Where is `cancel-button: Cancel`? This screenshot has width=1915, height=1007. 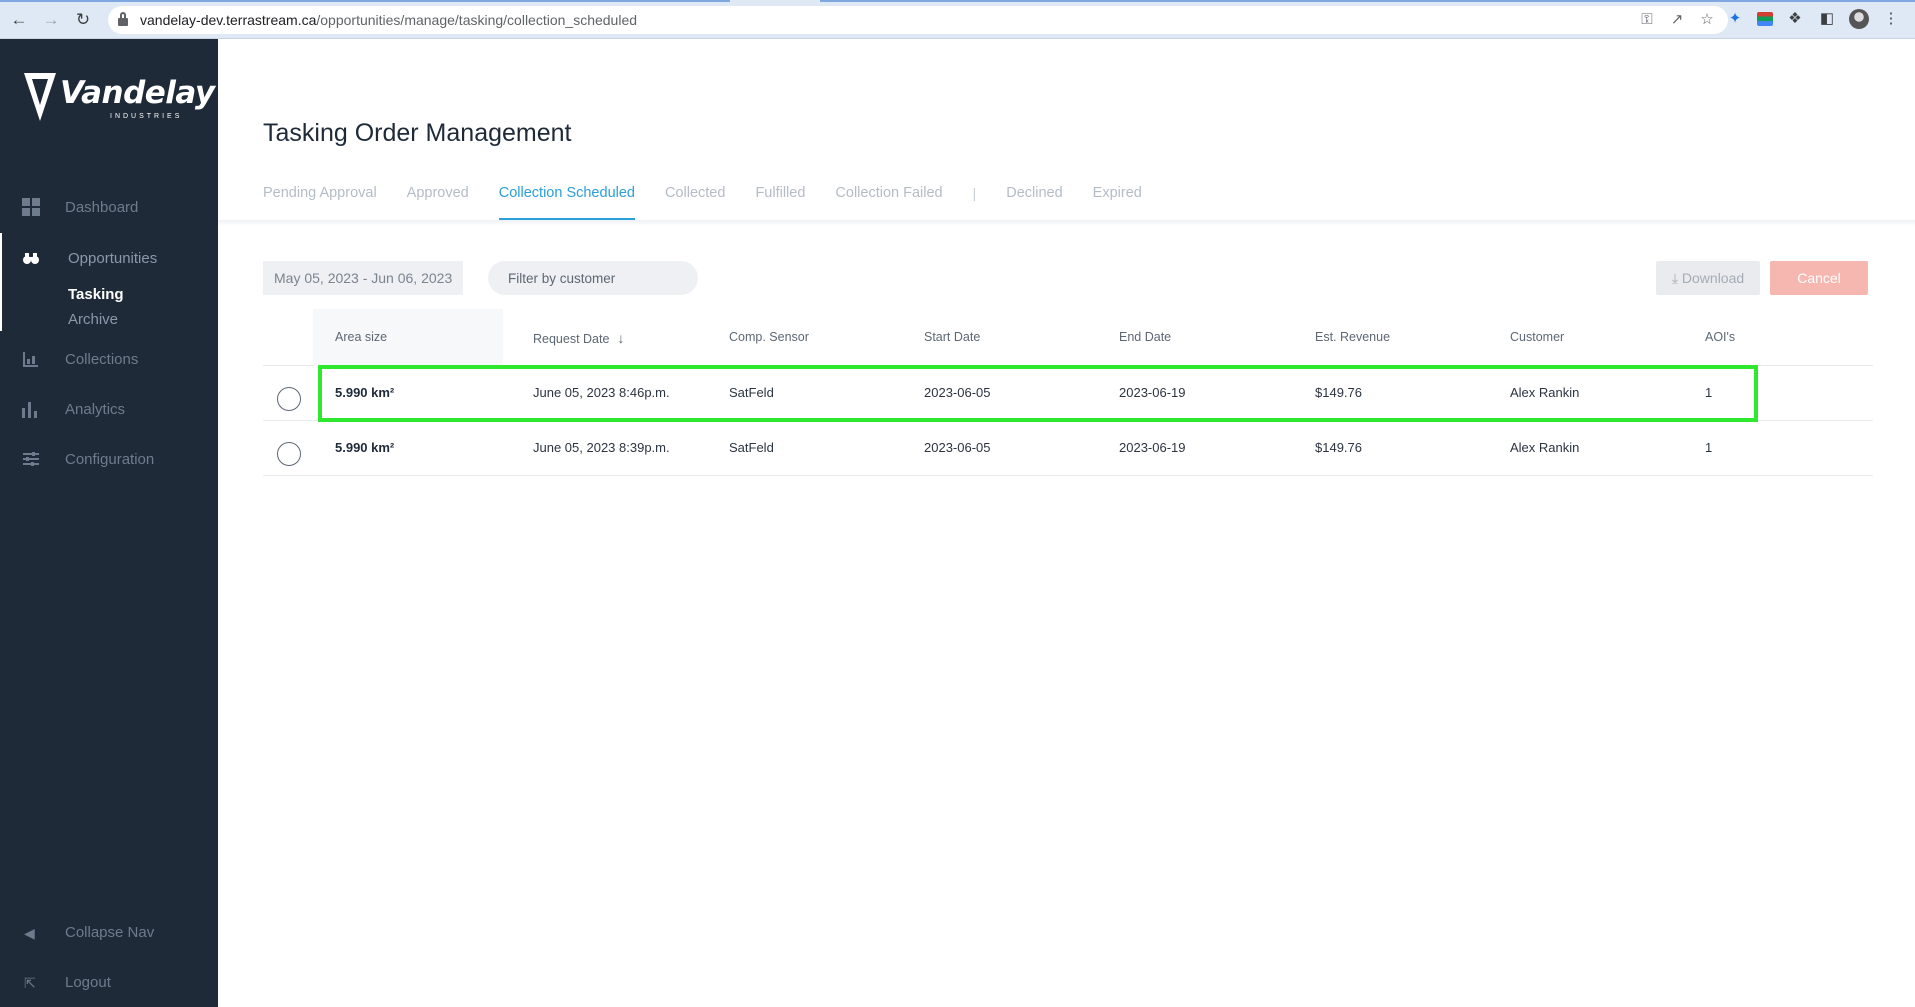
cancel-button: Cancel is located at coordinates (1819, 278).